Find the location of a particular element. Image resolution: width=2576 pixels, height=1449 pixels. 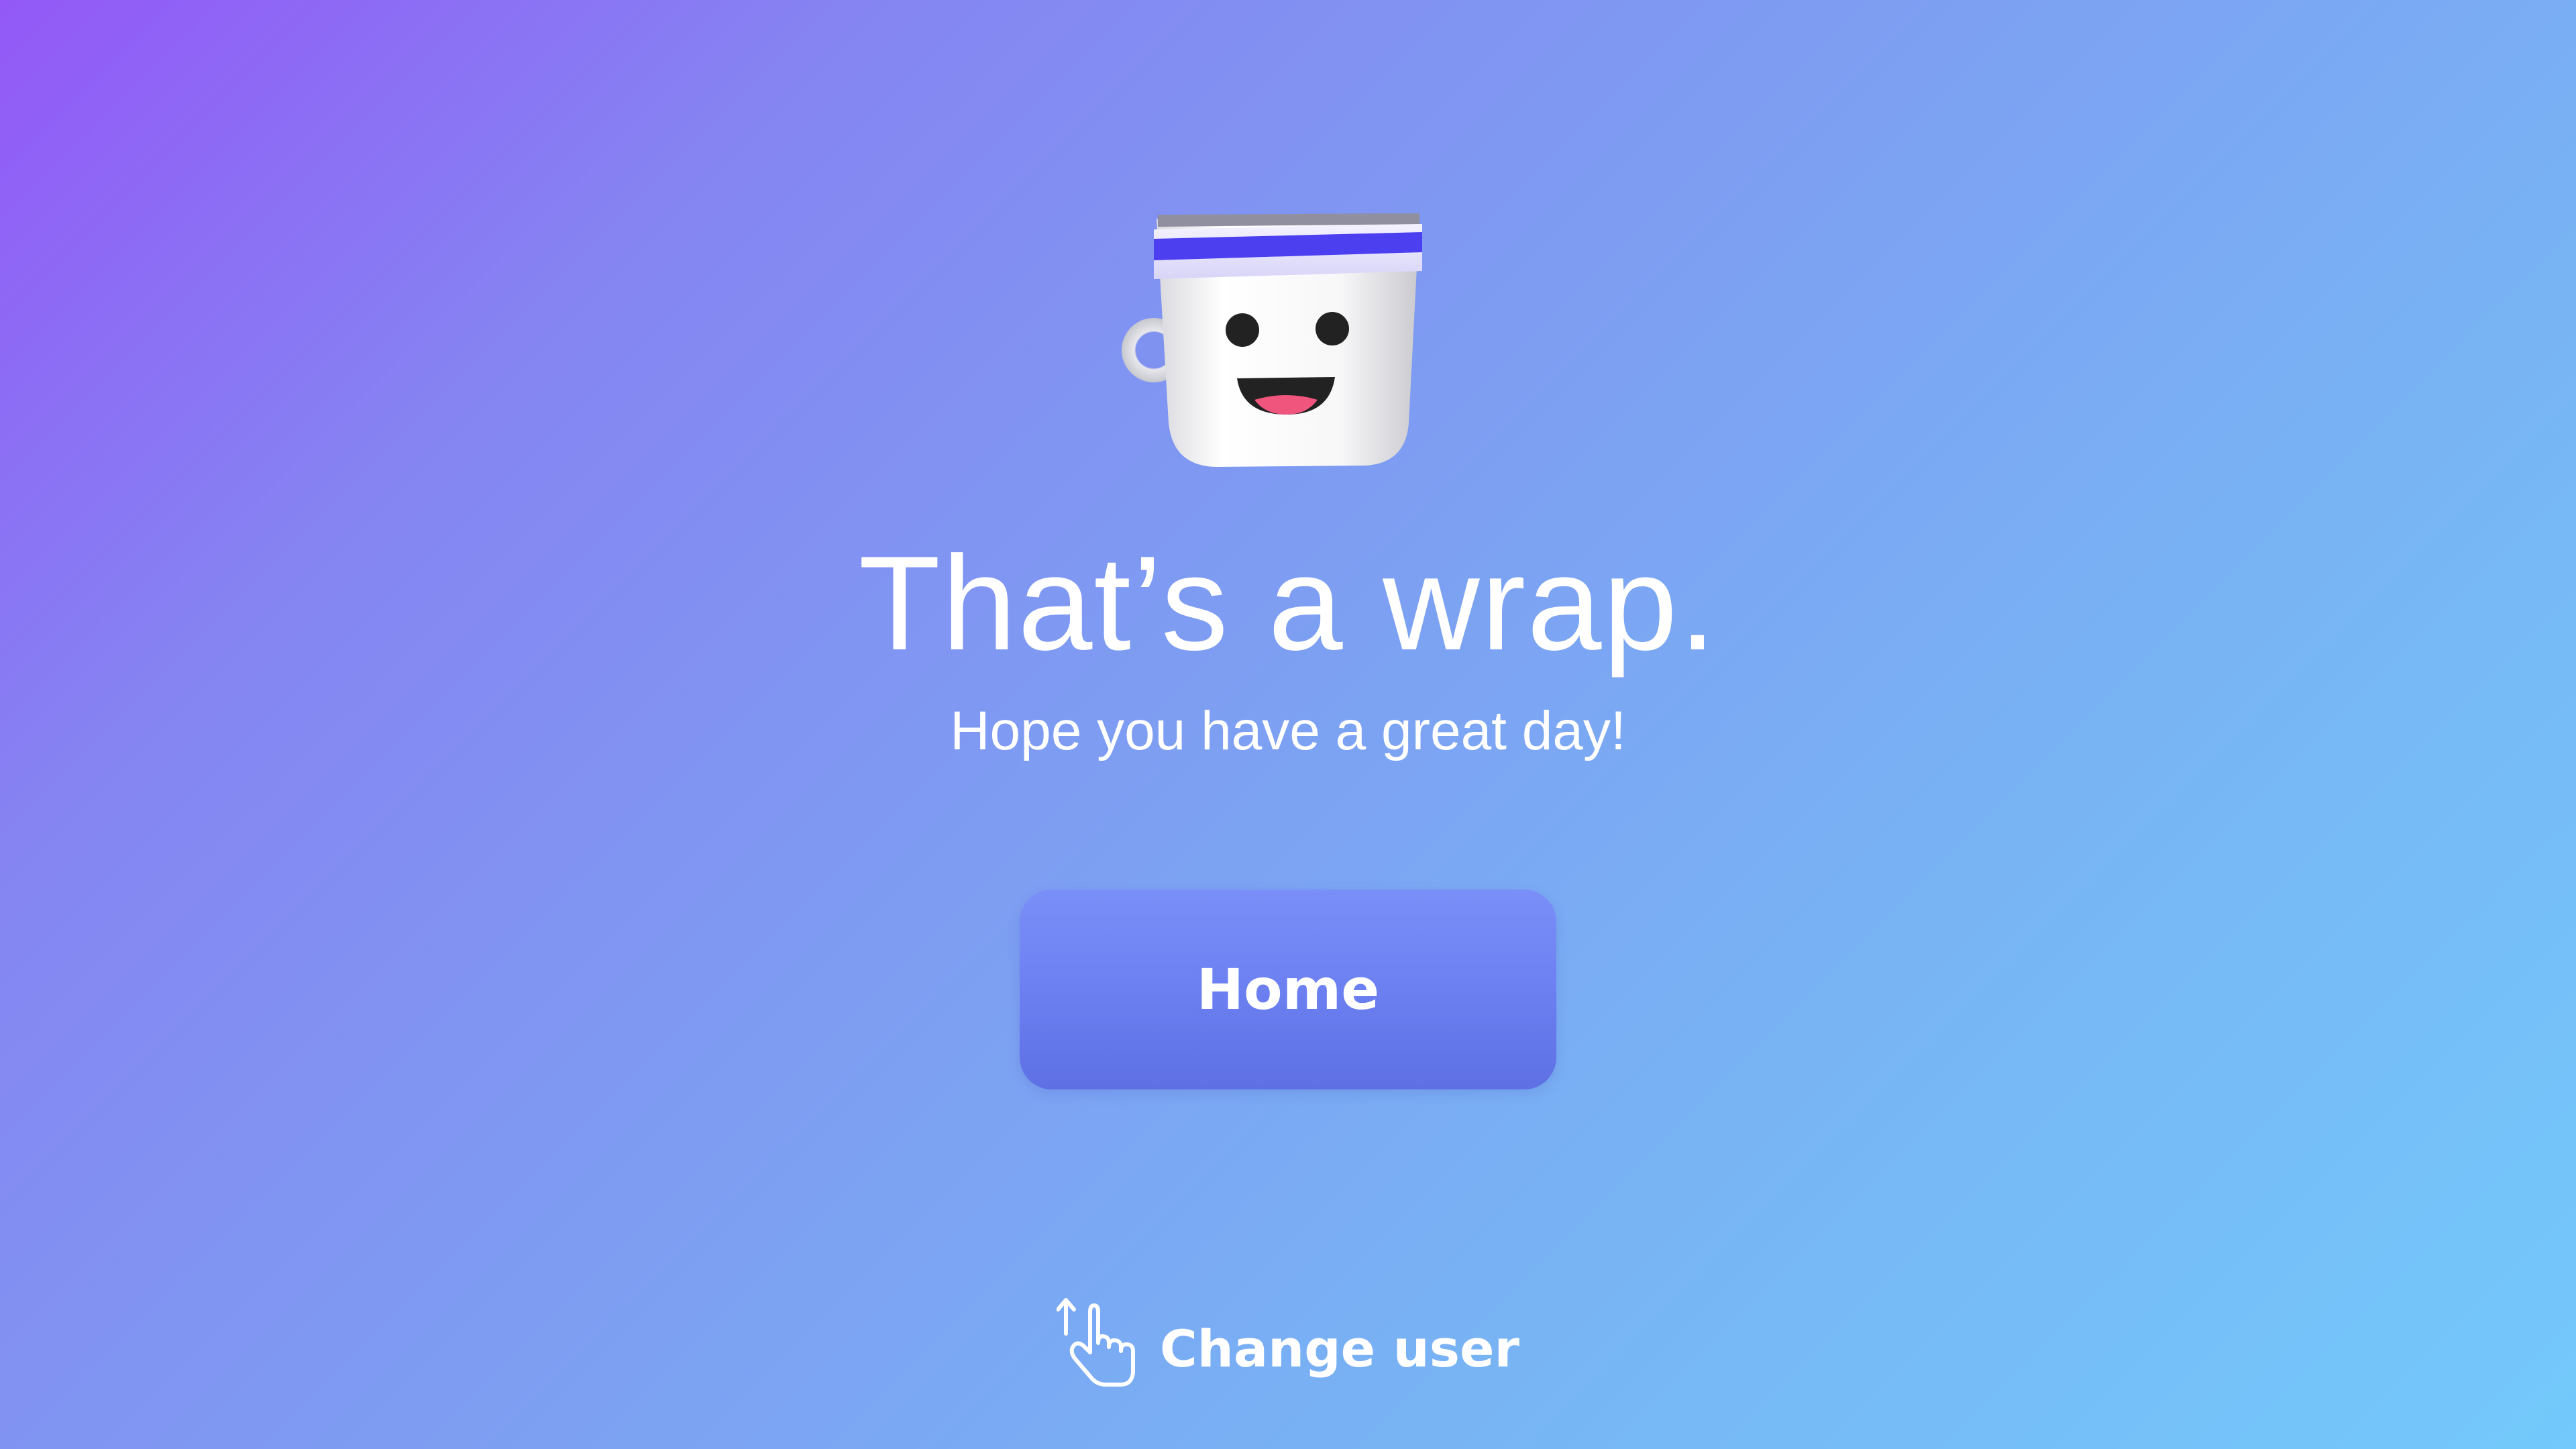

home-button: Home is located at coordinates (1288, 989).